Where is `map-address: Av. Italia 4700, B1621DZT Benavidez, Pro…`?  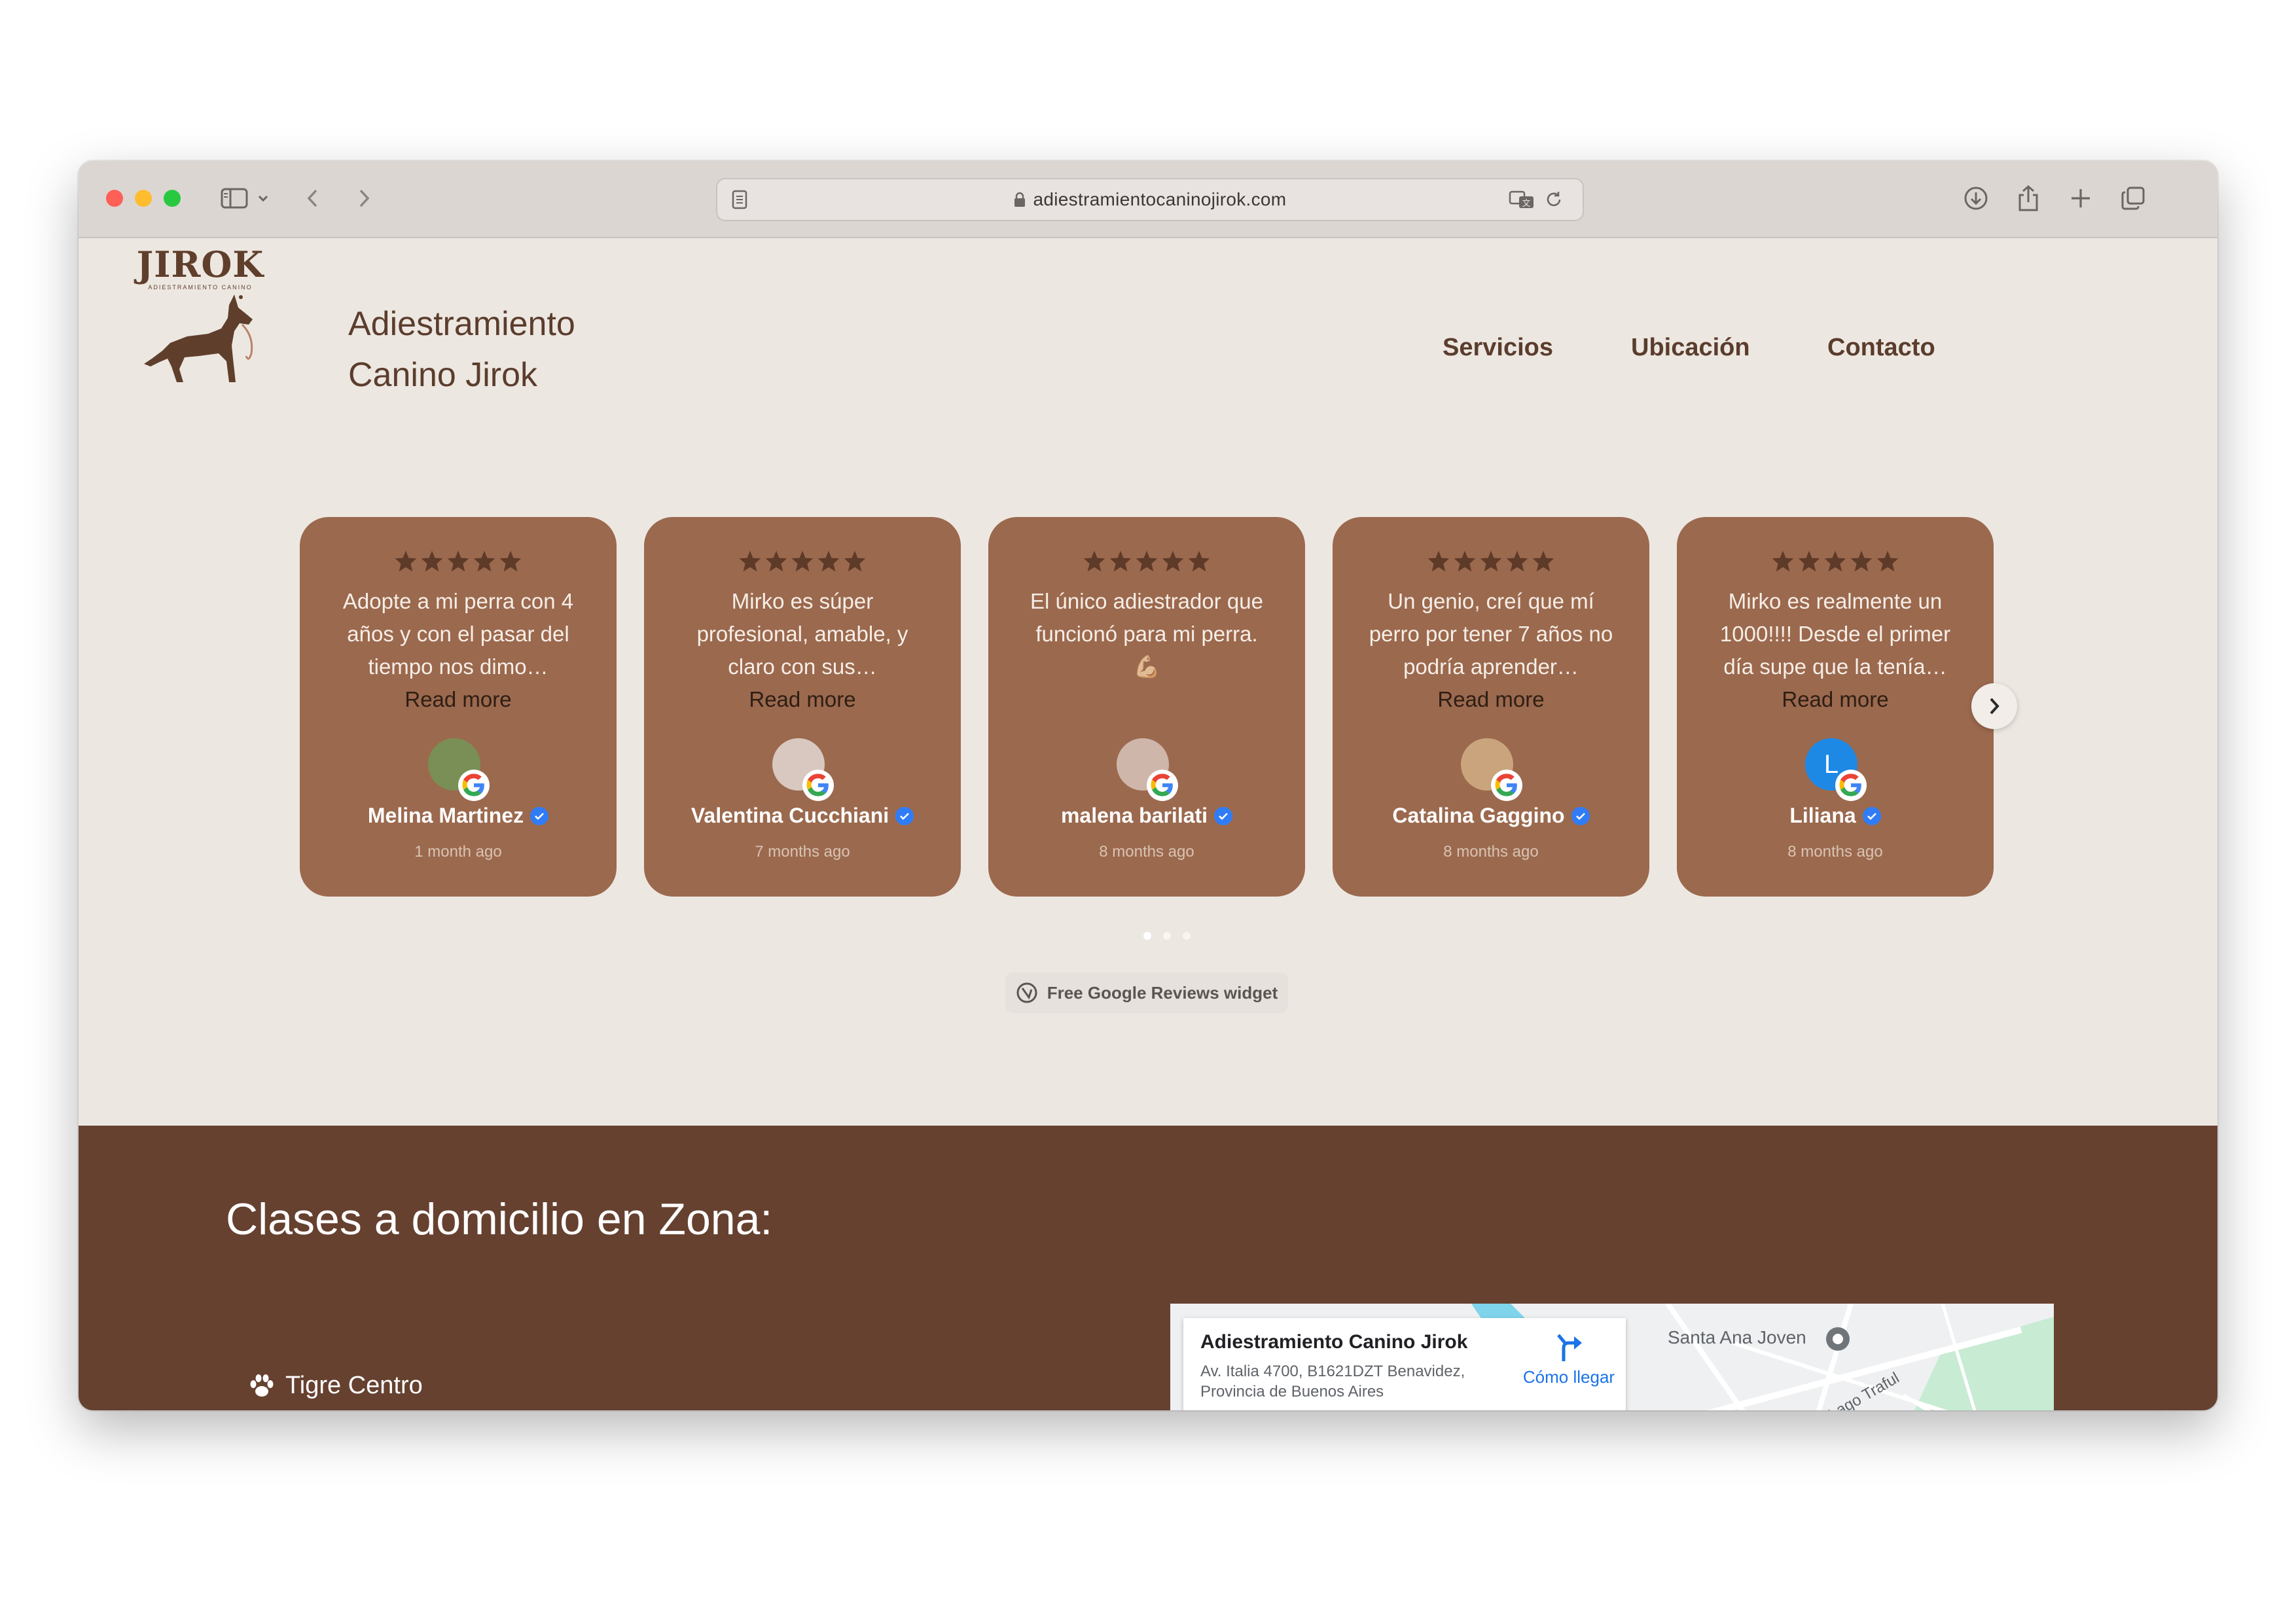 map-address: Av. Italia 4700, B1621DZT Benavidez, Pro… is located at coordinates (1350, 1381).